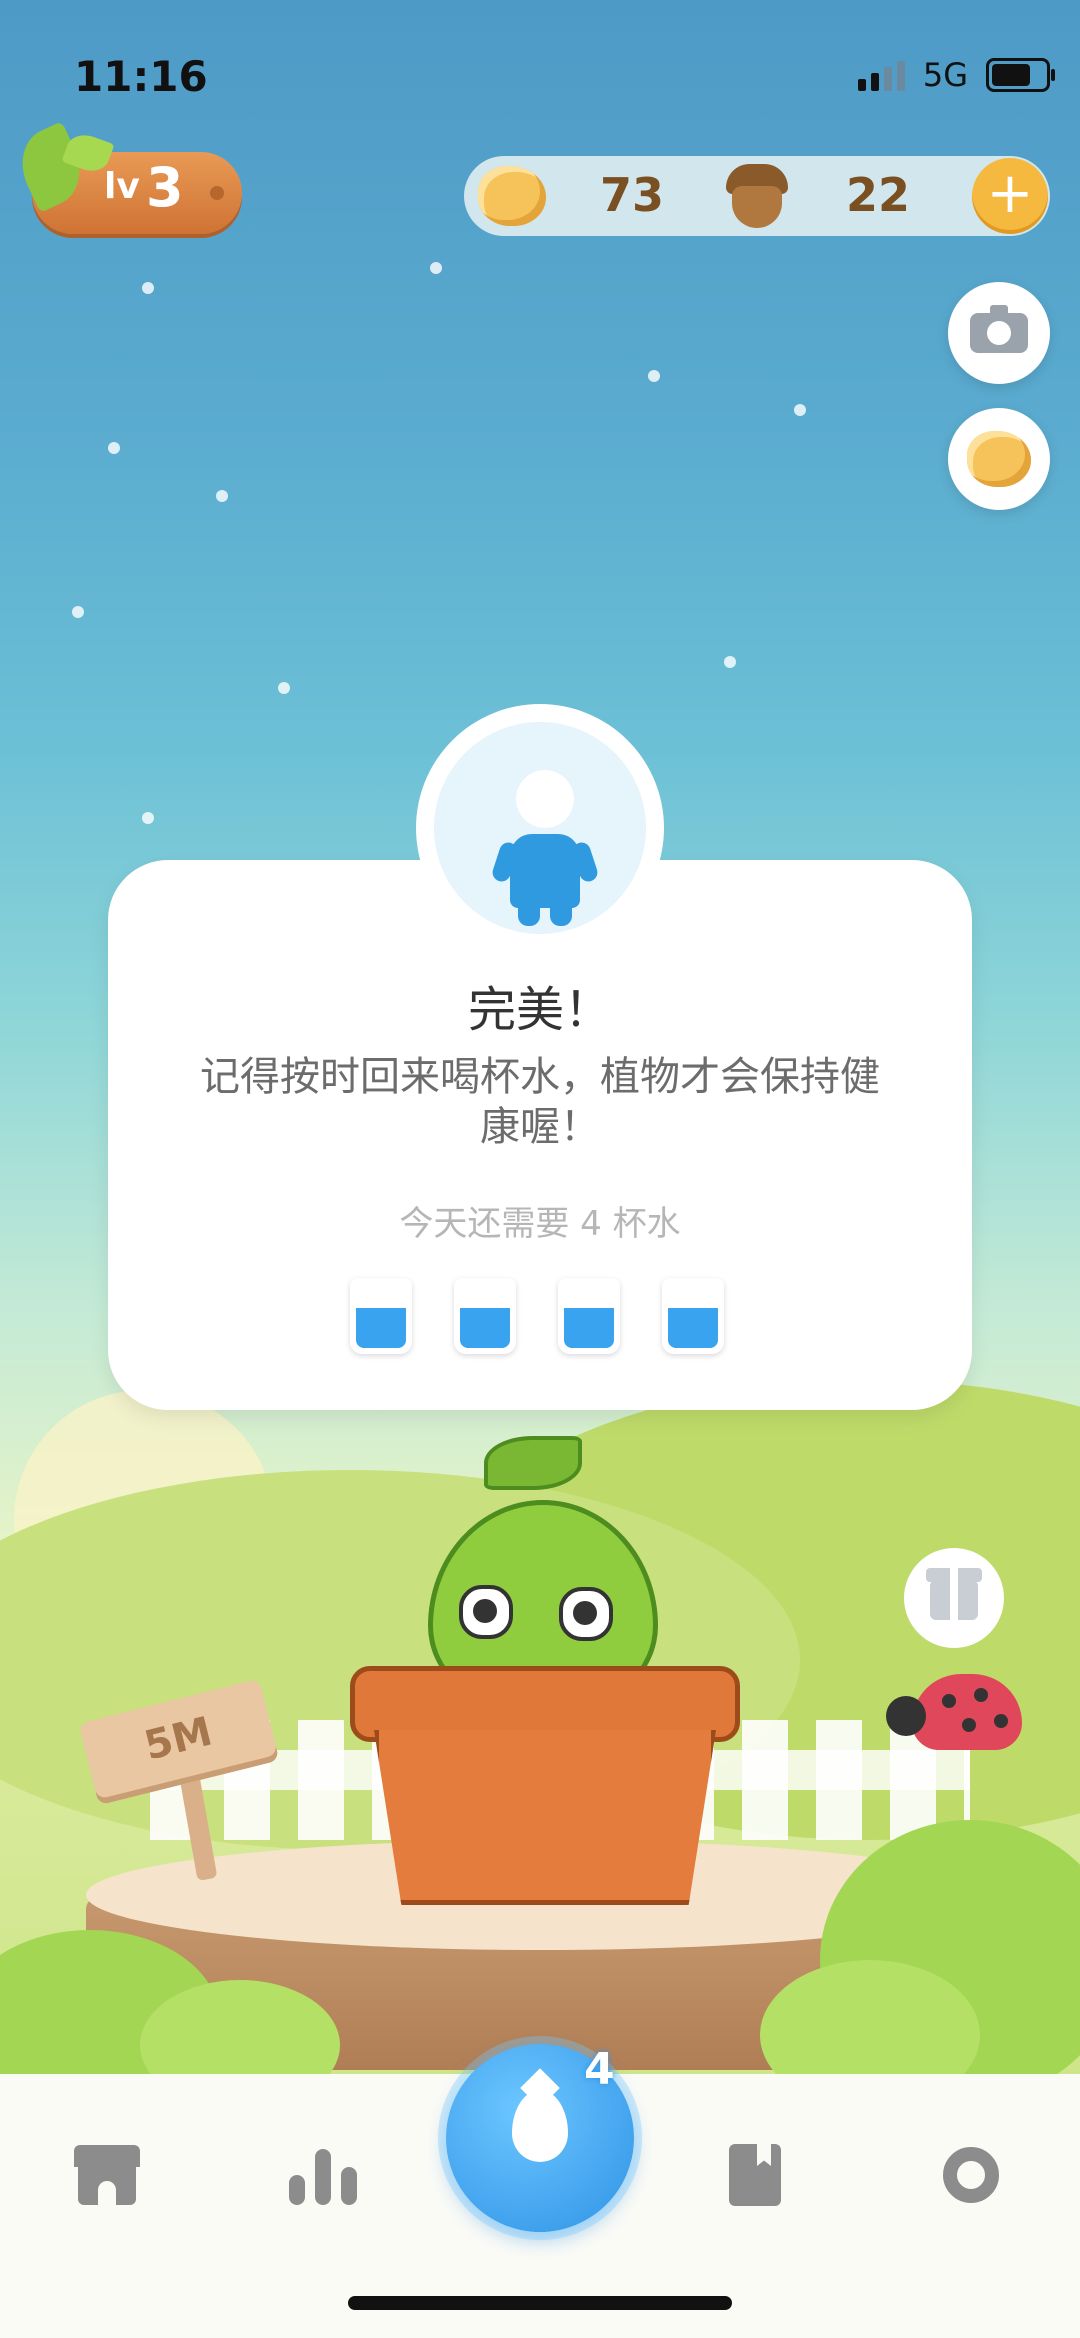 Image resolution: width=1080 pixels, height=2338 pixels. I want to click on card-message: 记得按时回来喝杯水，植物才会保持健康喔！, so click(540, 1102).